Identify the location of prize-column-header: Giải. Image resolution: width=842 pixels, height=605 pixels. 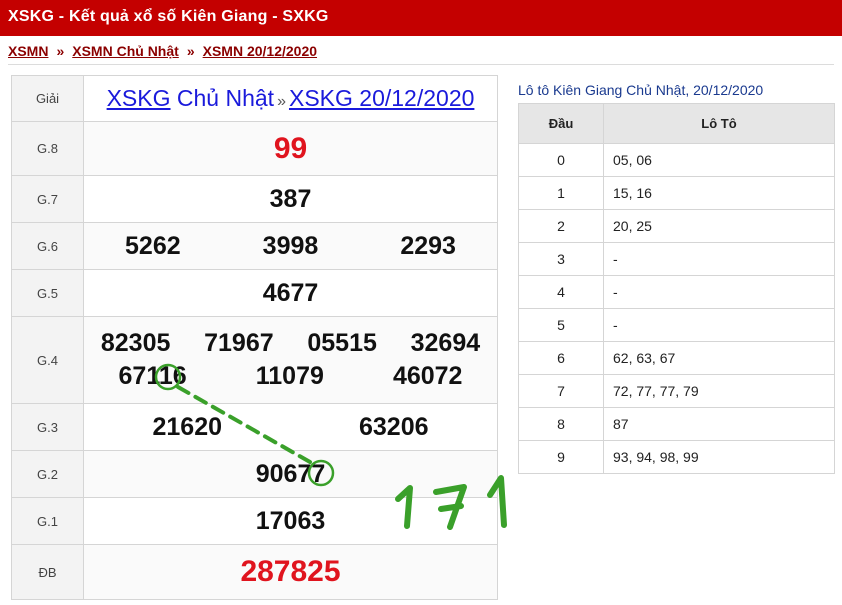
(47, 98).